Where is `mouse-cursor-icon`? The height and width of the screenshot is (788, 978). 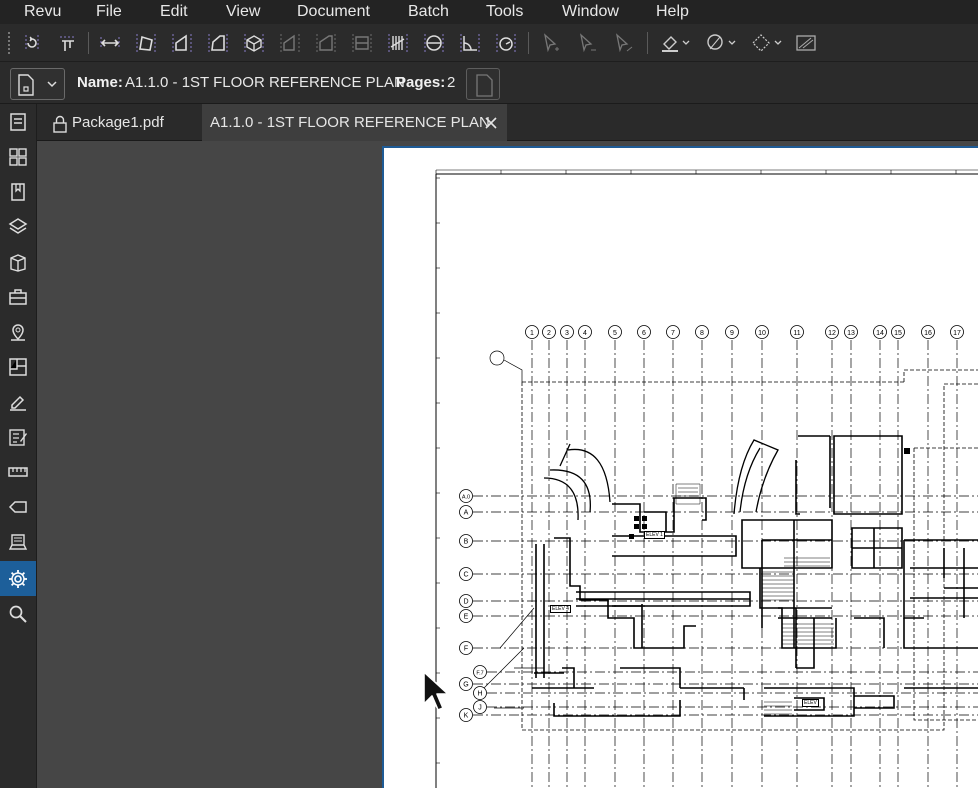 mouse-cursor-icon is located at coordinates (436, 691).